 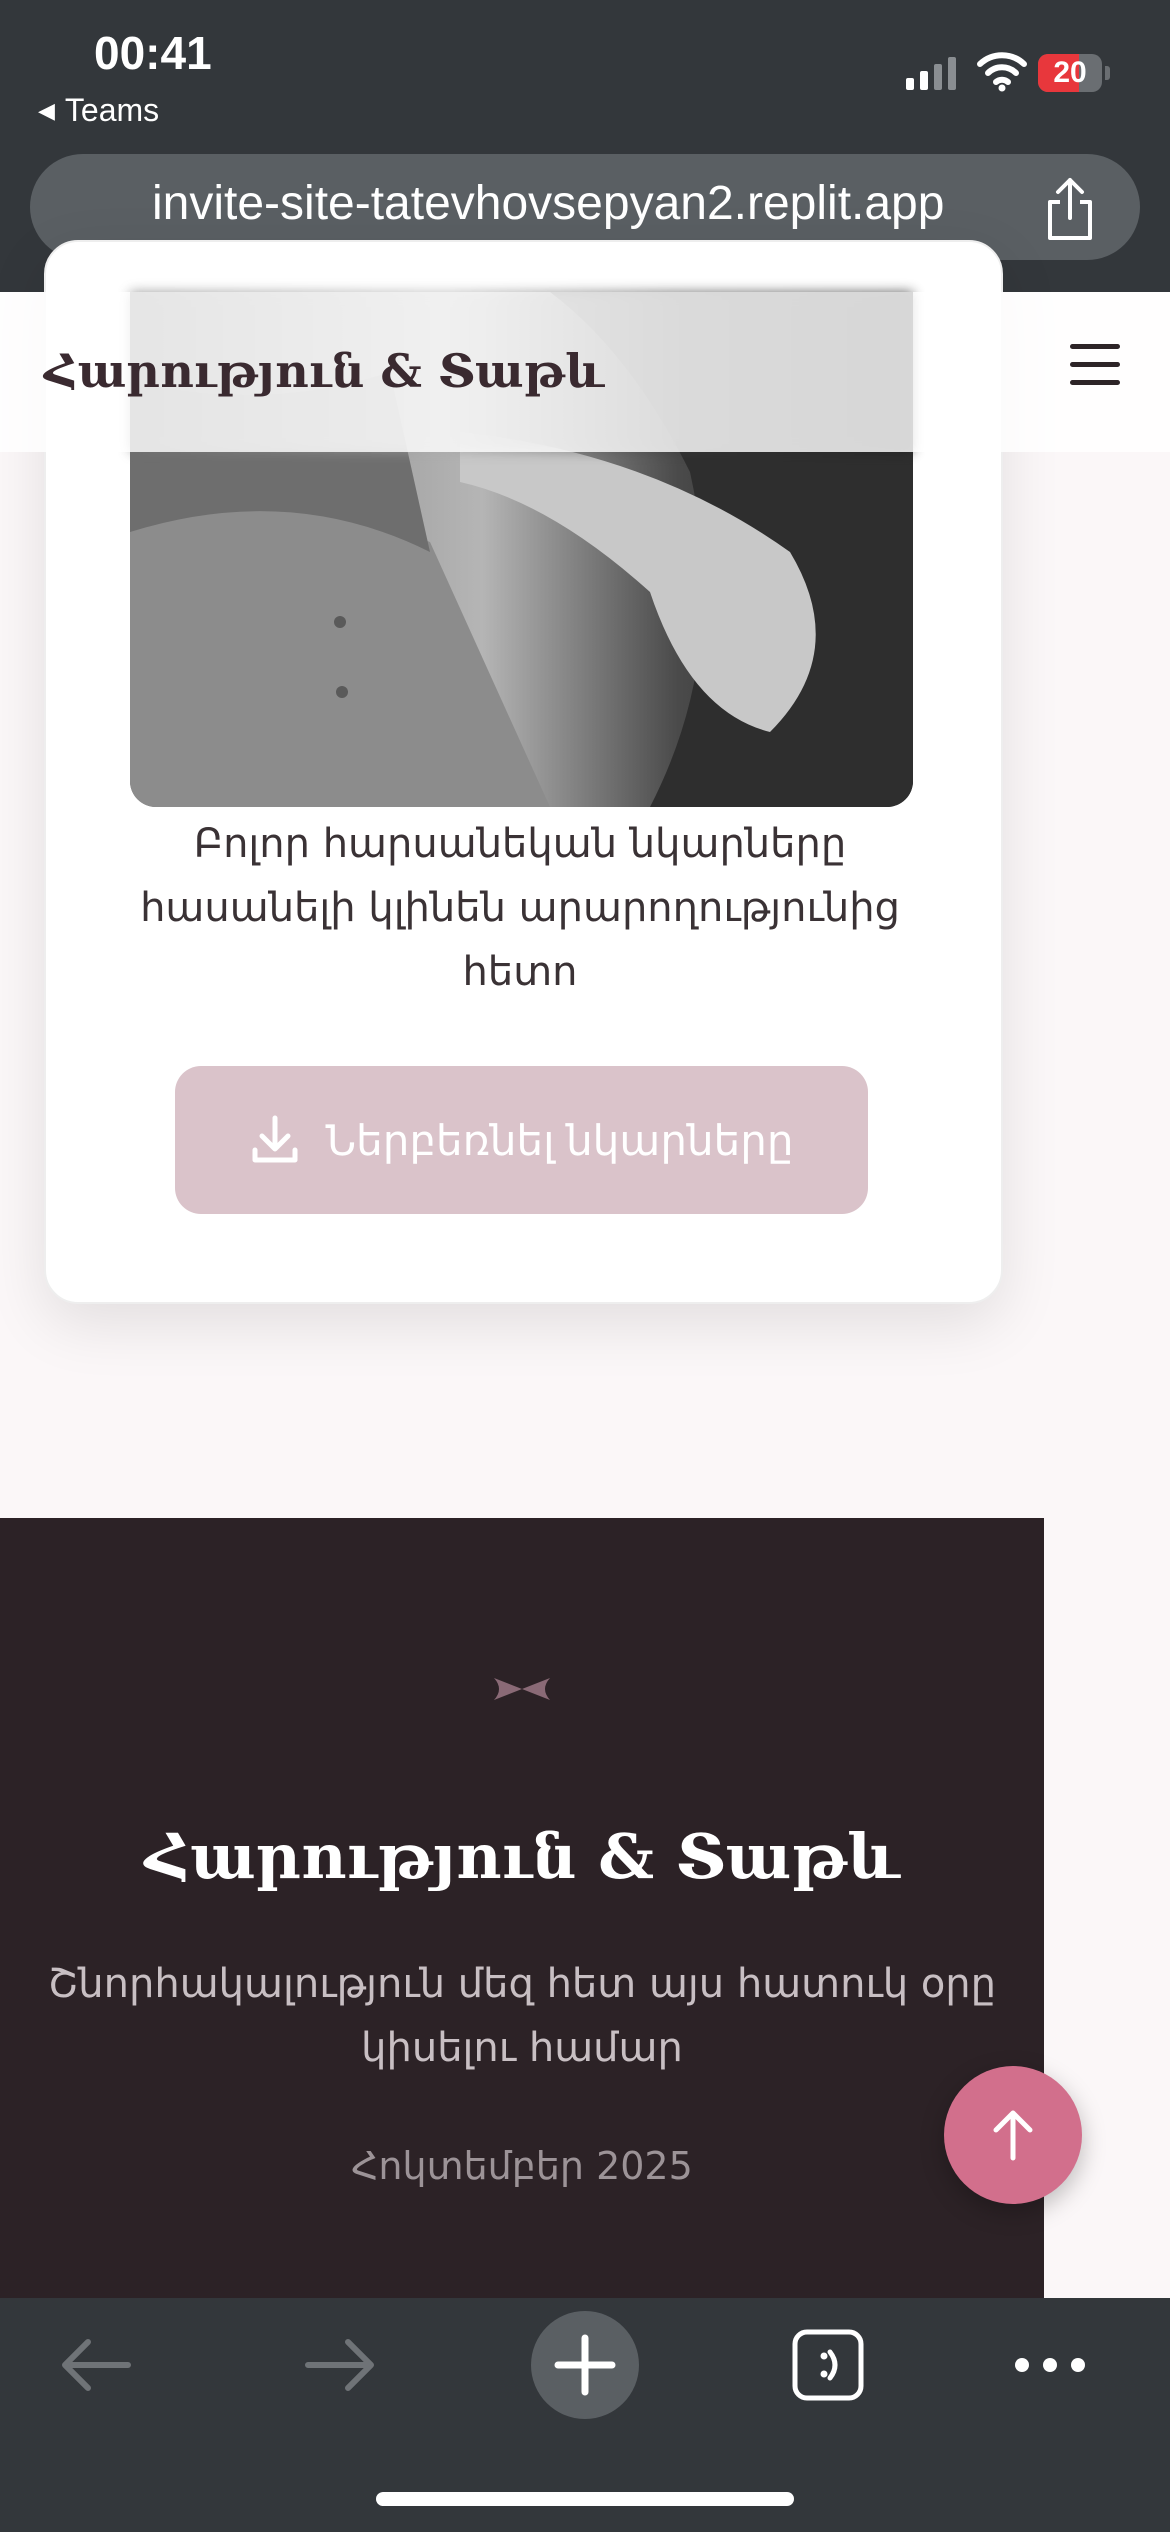 I want to click on back-app-label: Teams, so click(x=112, y=110).